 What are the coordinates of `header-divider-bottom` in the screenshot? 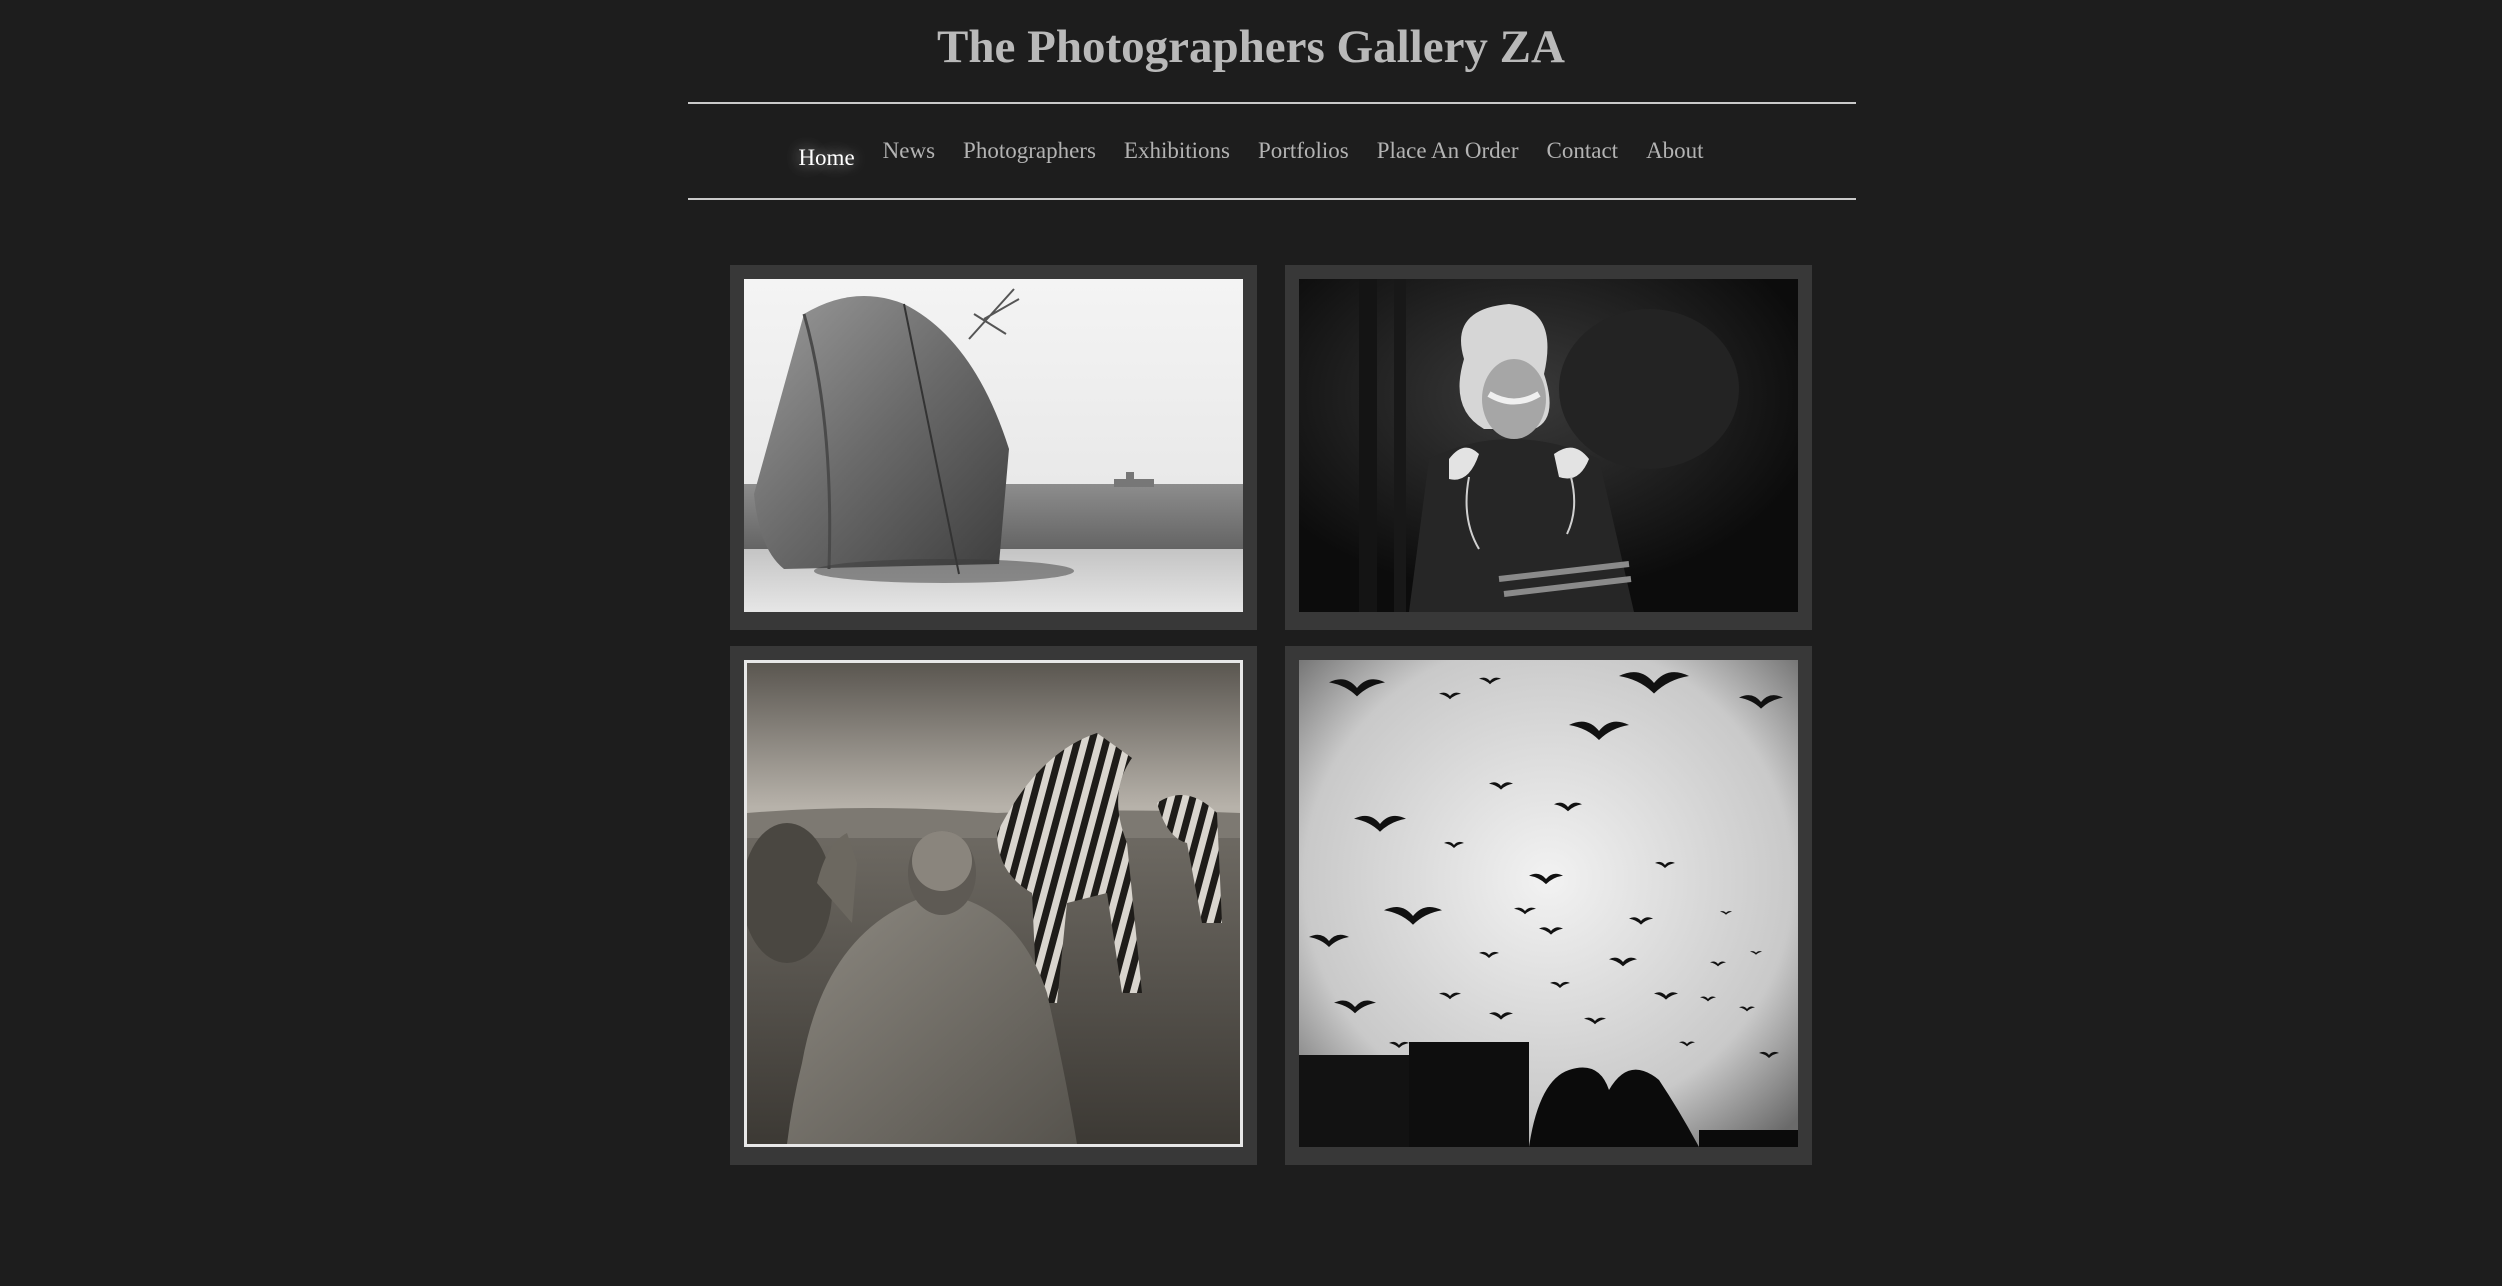 It's located at (1272, 199).